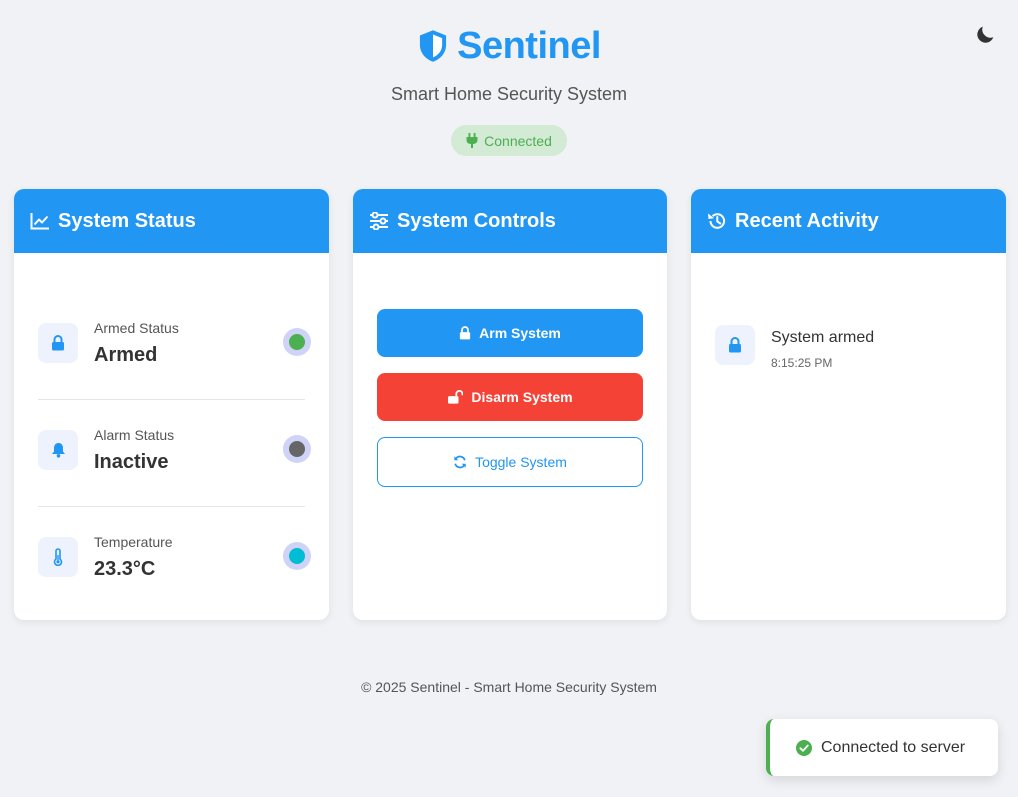 This screenshot has height=797, width=1018. I want to click on activity-text: System armed, so click(823, 337).